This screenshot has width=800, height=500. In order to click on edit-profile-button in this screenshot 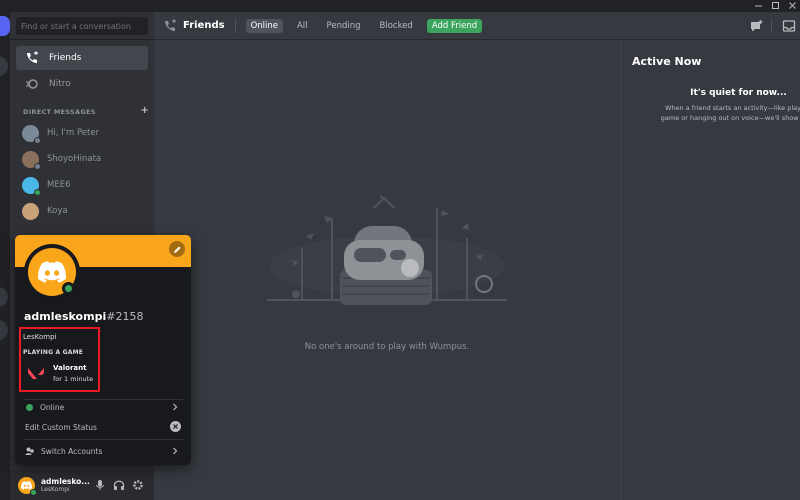, I will do `click(177, 249)`.